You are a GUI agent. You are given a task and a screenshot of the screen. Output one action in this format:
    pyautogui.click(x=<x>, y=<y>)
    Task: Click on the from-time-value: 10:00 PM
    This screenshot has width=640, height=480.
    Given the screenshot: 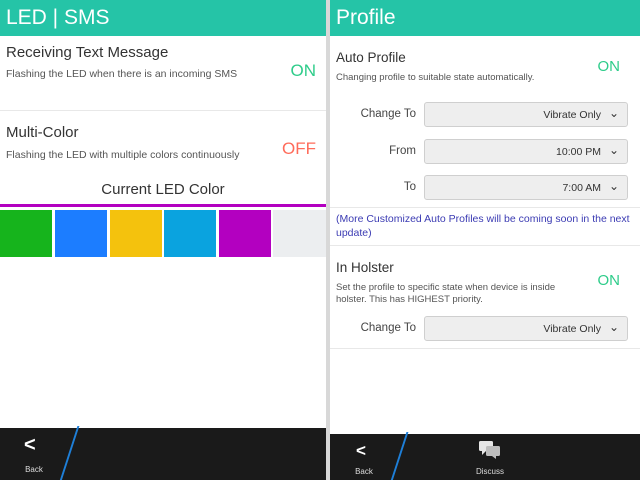 What is the action you would take?
    pyautogui.click(x=578, y=152)
    